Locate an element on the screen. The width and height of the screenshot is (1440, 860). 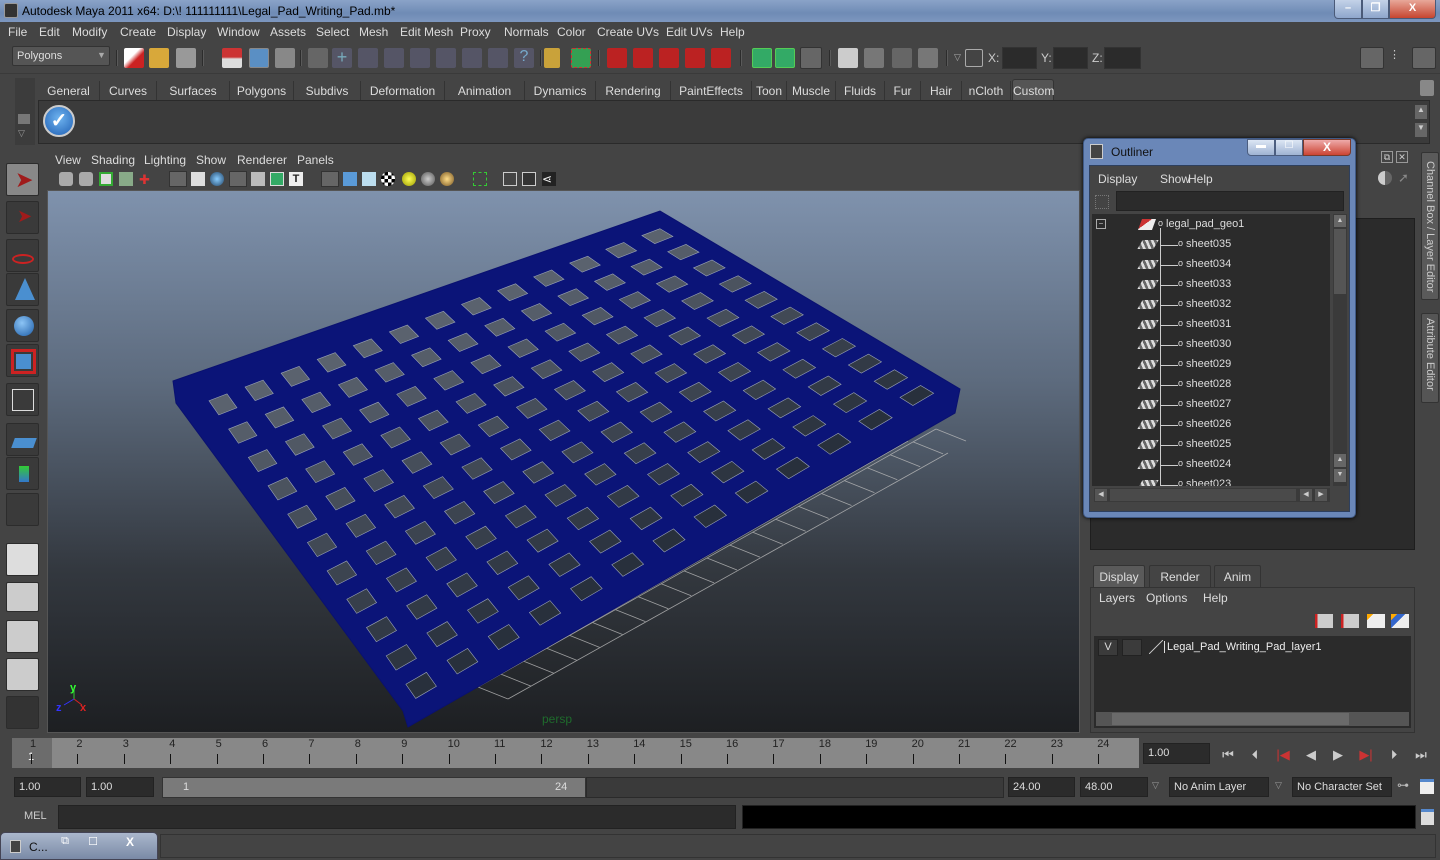
outliner-item: o sheet033 is located at coordinates (1211, 285).